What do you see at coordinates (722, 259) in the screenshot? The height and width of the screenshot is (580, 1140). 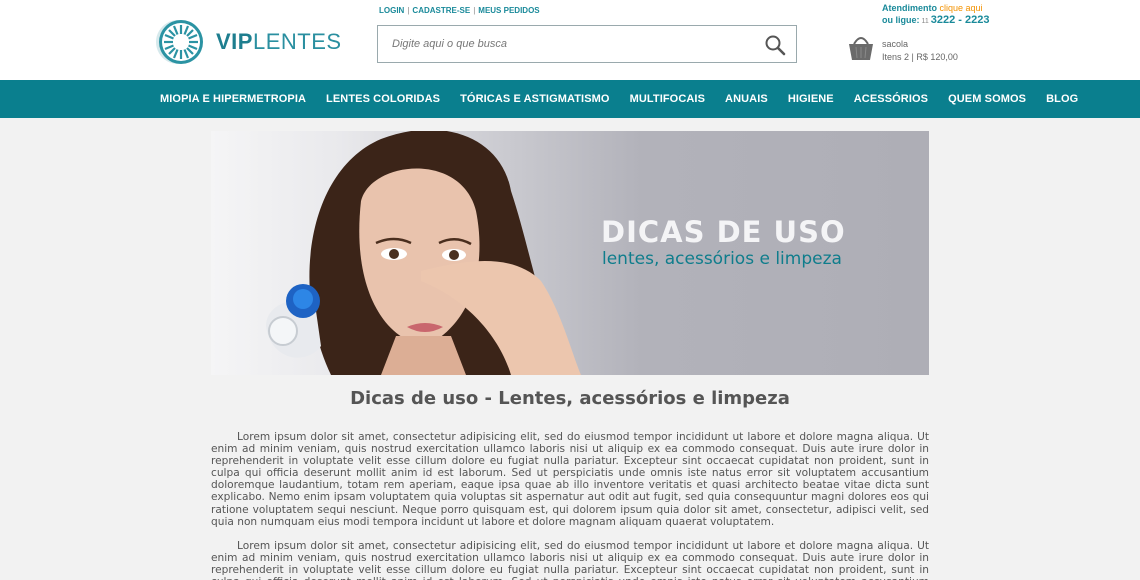 I see `banner-subtitle: lentes, acessórios e limpeza` at bounding box center [722, 259].